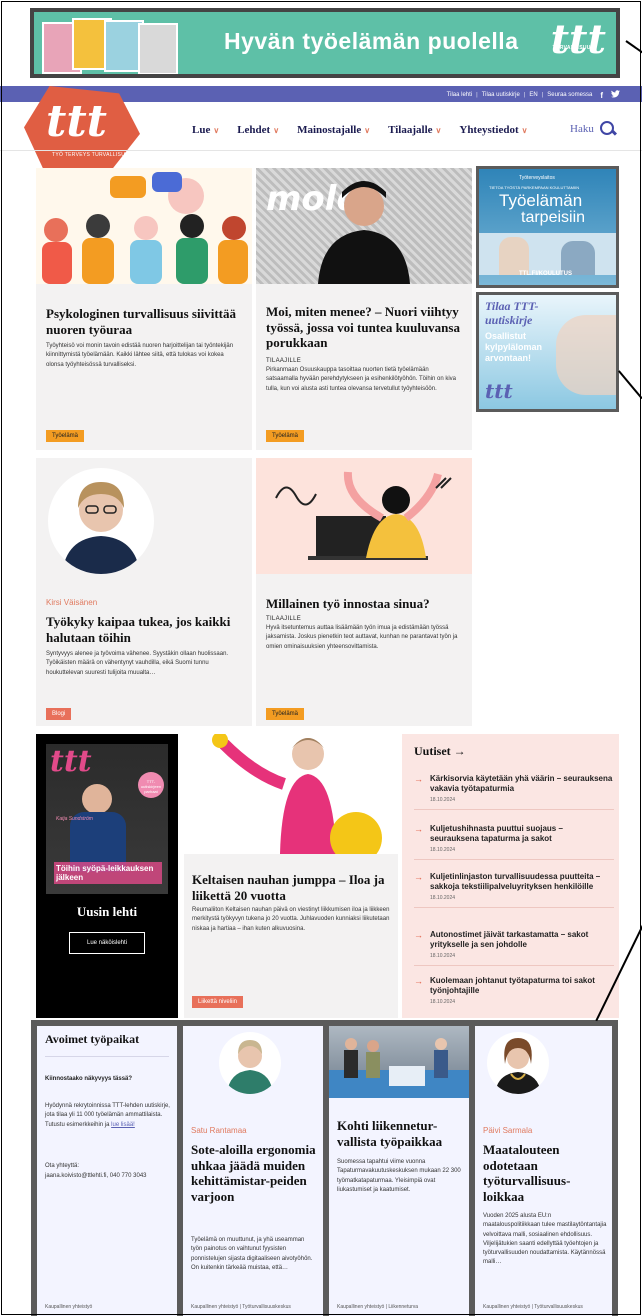 Image resolution: width=642 pixels, height=1316 pixels. What do you see at coordinates (514, 347) in the screenshot?
I see `ad-body-line2: kylpyläloman` at bounding box center [514, 347].